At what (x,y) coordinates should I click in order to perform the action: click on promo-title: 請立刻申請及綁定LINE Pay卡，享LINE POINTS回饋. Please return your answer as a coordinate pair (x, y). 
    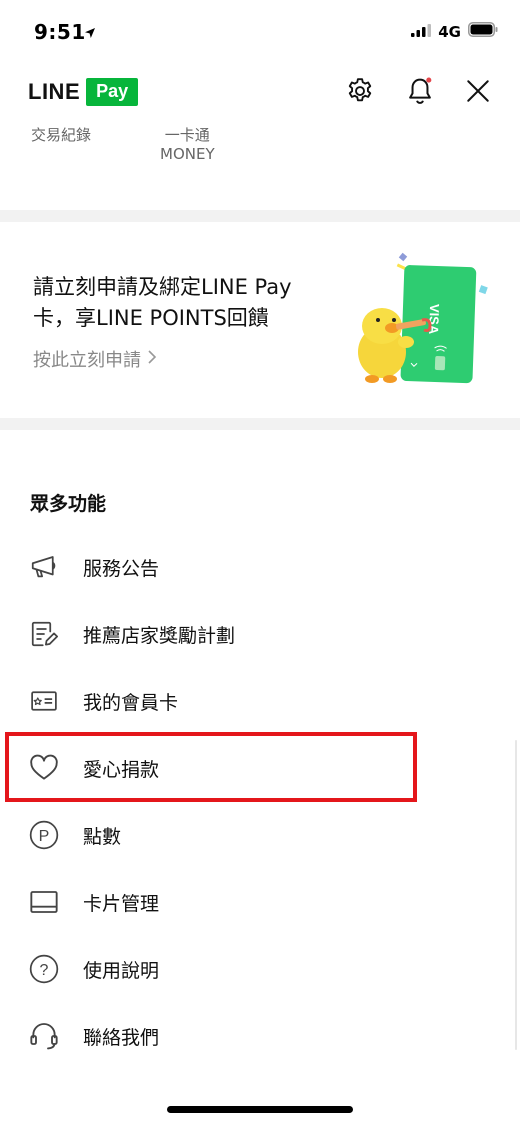
    Looking at the image, I should click on (162, 302).